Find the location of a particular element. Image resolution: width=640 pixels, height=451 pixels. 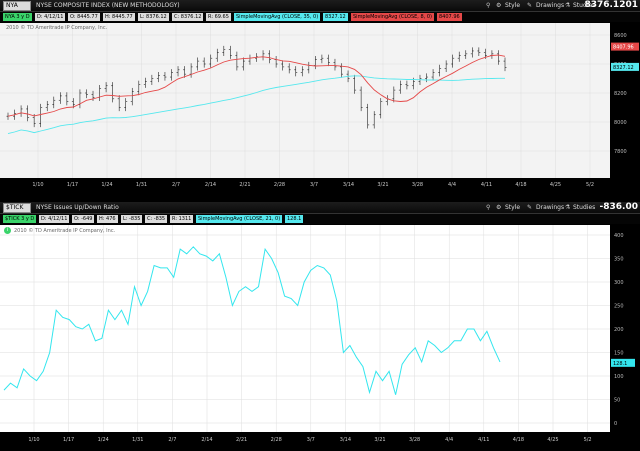

upper-study-item: SimpleMovingAvg (CLOSE, 8, 0) is located at coordinates (392, 17).